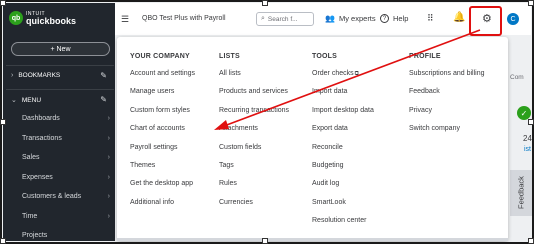  I want to click on menu-item-currencies: Currencies, so click(254, 203).